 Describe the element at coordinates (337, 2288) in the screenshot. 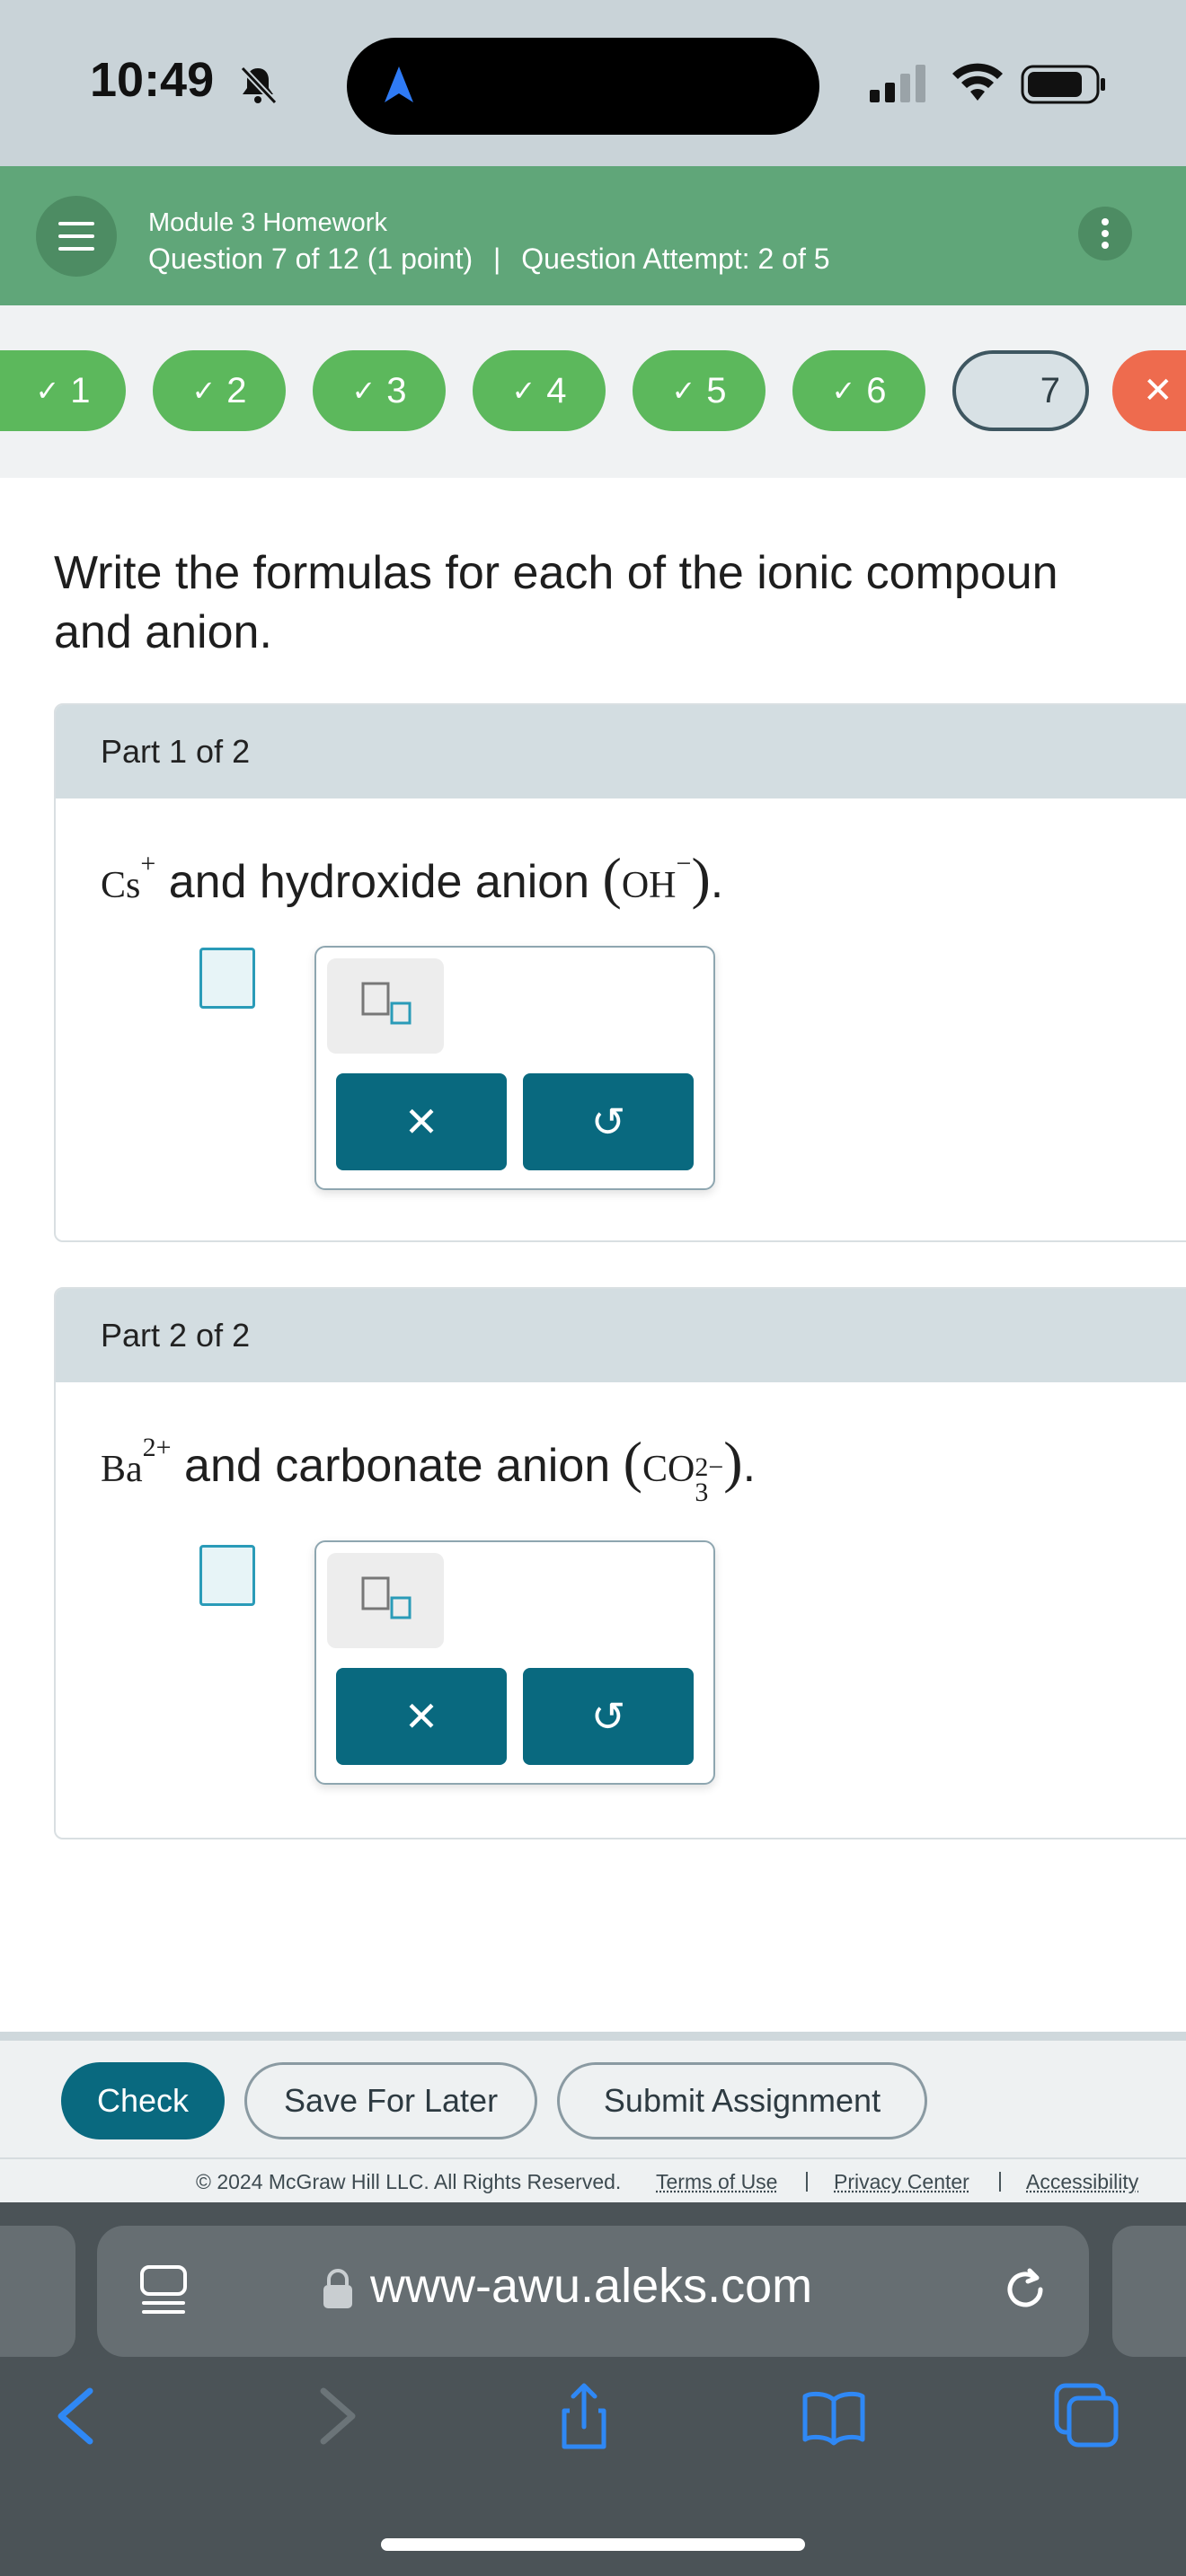

I see `lock-icon` at that location.